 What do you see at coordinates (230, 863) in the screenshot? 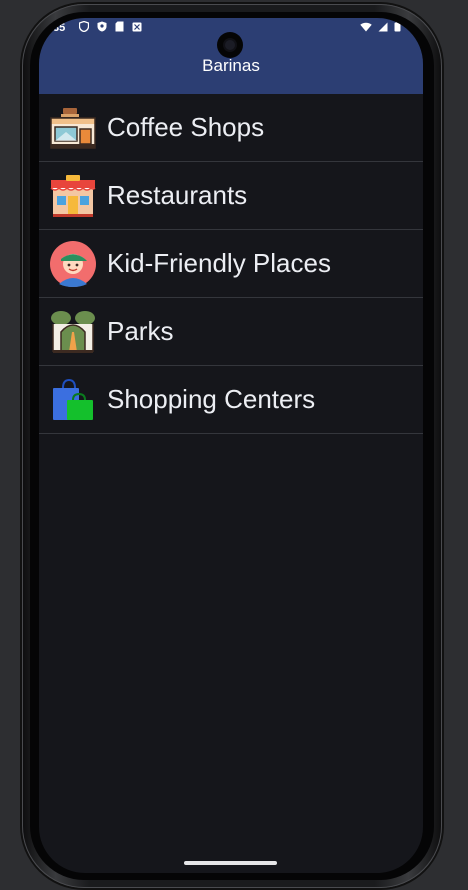
I see `home-indicator` at bounding box center [230, 863].